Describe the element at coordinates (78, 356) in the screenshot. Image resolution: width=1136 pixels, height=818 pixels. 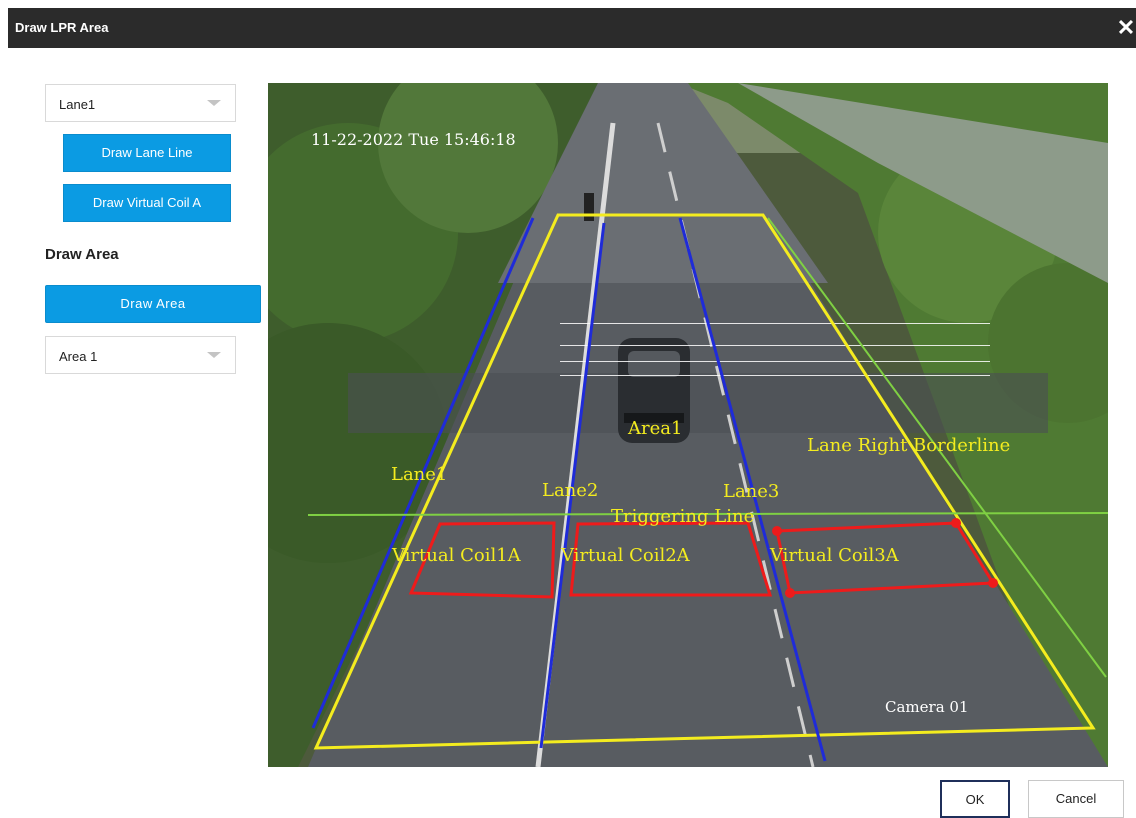
I see `area-select-value: Area 1` at that location.